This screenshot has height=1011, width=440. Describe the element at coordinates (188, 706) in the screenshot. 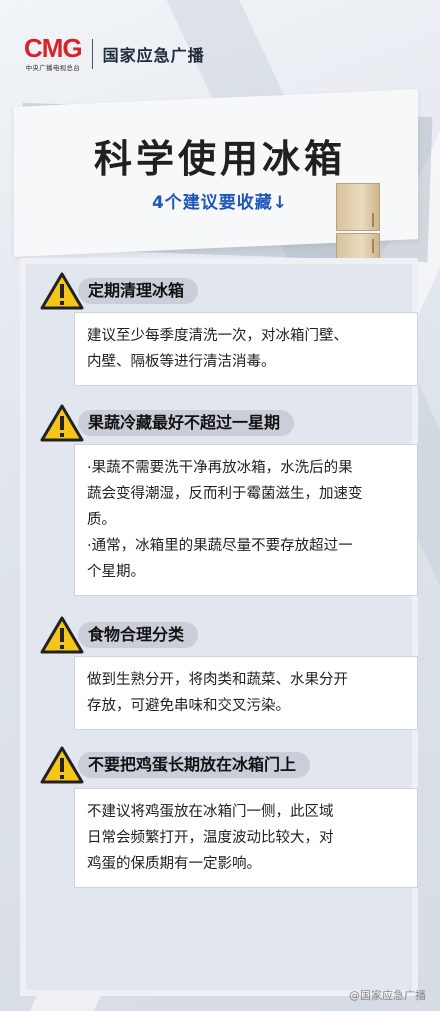

I see `body-line: 存放，可避免串味和交叉污染。` at that location.